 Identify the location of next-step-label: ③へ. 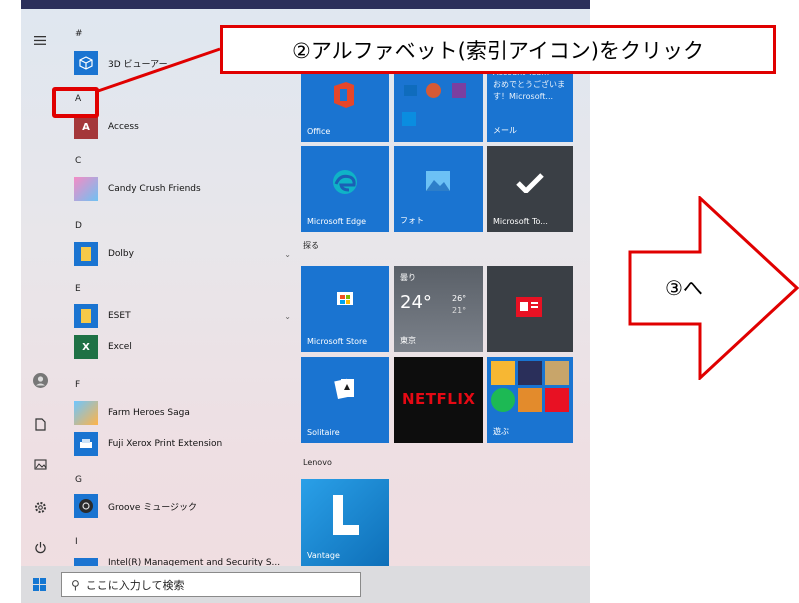
(684, 288).